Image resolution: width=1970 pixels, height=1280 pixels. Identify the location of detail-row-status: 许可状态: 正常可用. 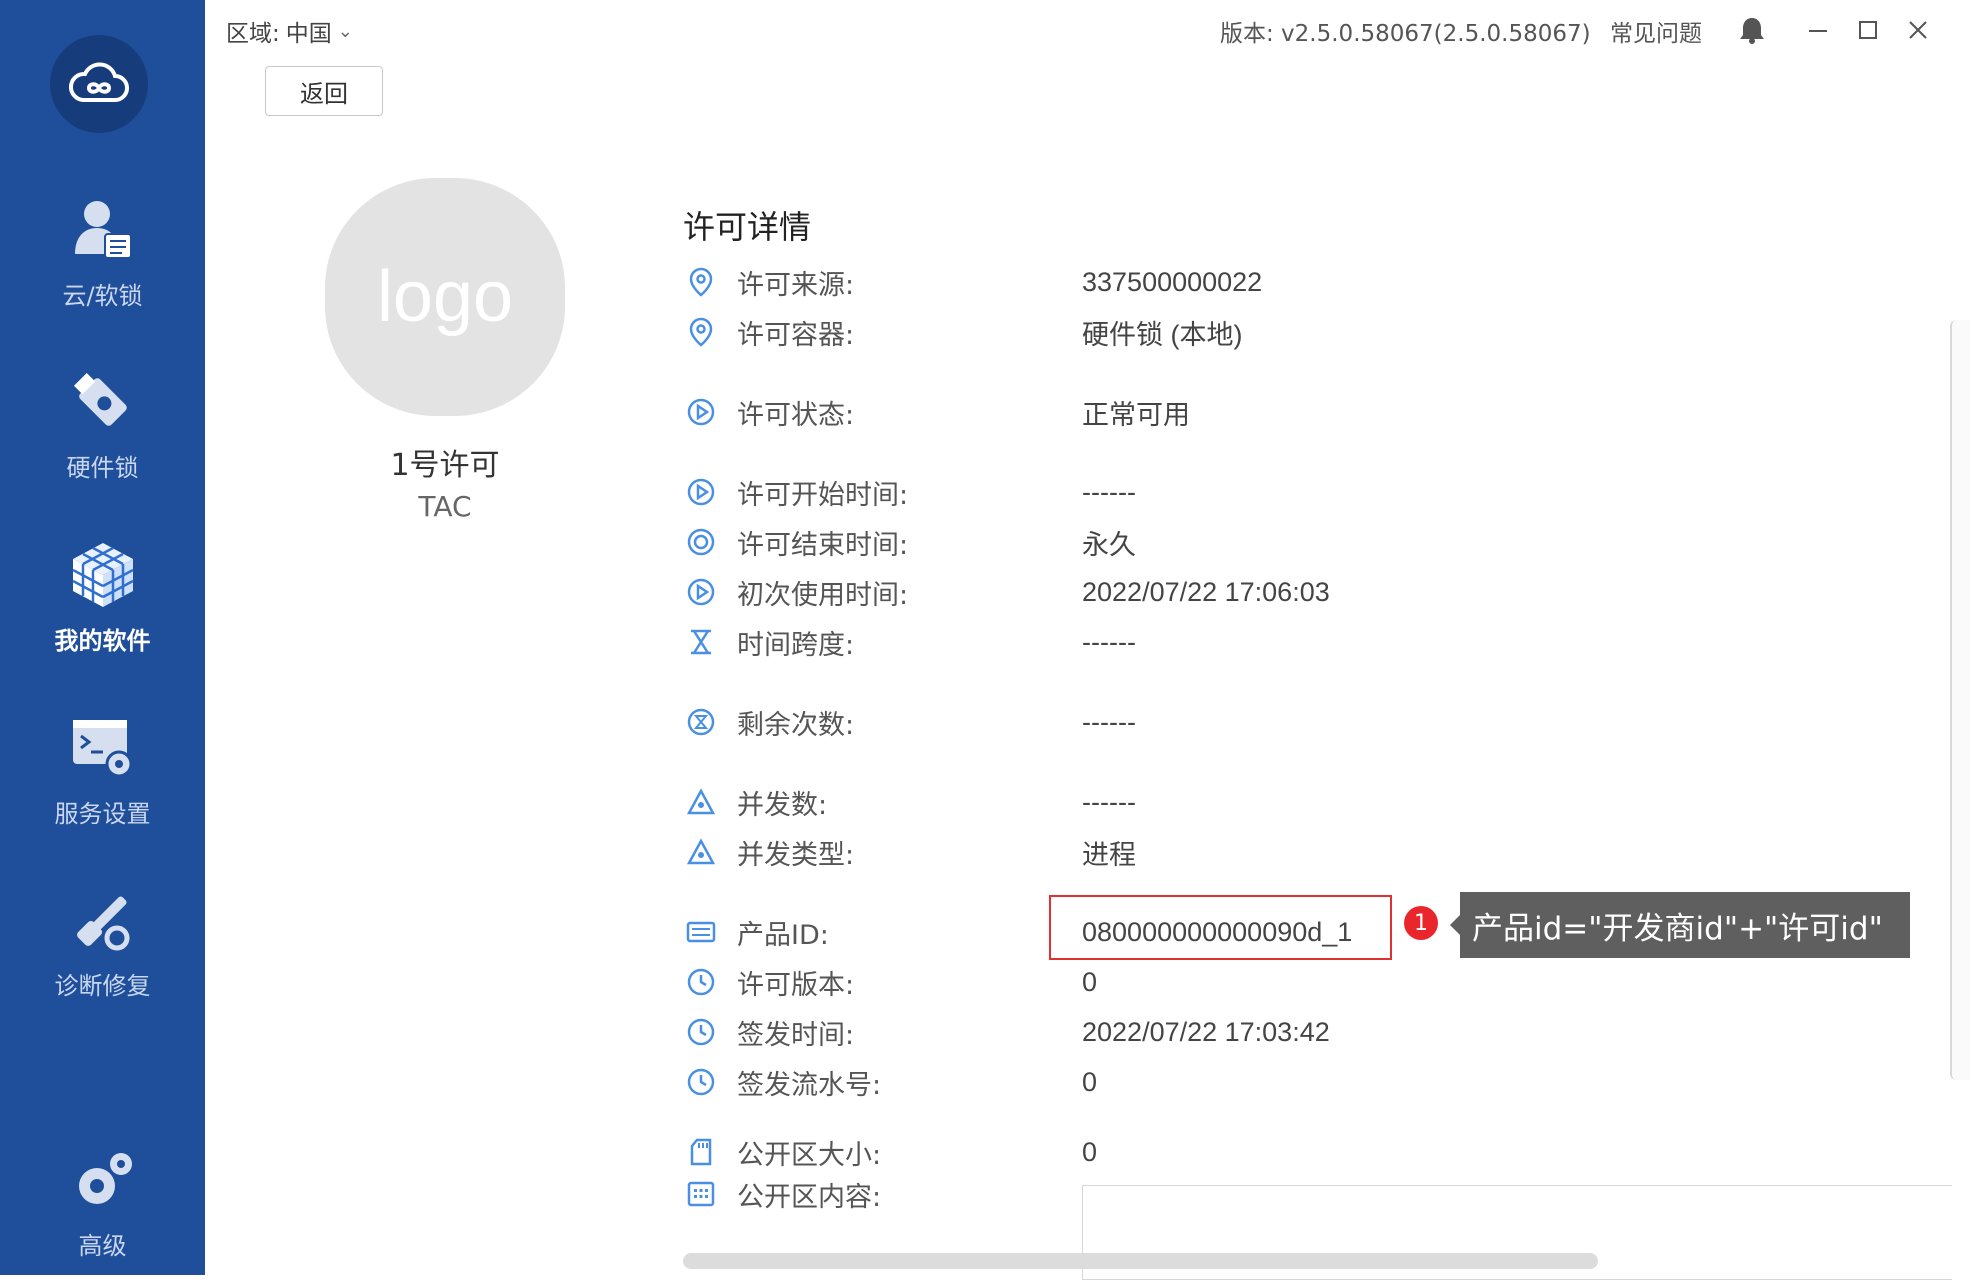
(936, 412).